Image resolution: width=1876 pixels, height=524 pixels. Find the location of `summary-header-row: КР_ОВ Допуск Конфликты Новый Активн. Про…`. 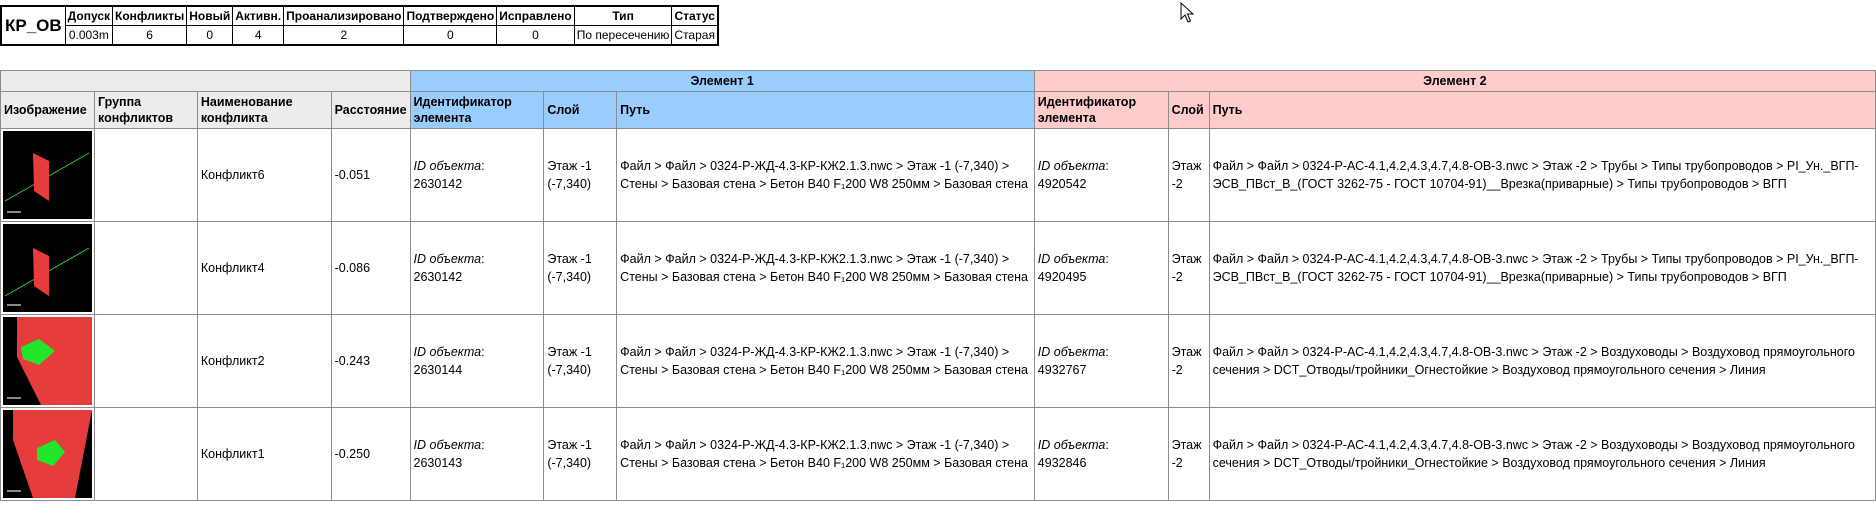

summary-header-row: КР_ОВ Допуск Конфликты Новый Активн. Про… is located at coordinates (359, 25).